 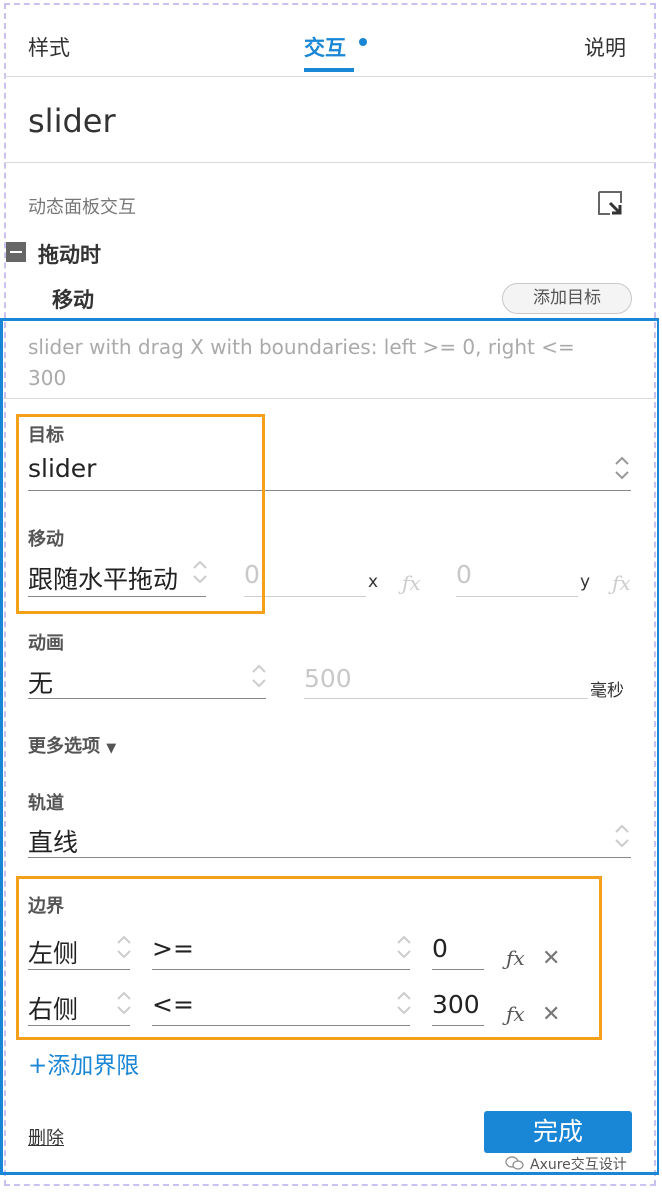 I want to click on x-axis-label: x, so click(x=373, y=582).